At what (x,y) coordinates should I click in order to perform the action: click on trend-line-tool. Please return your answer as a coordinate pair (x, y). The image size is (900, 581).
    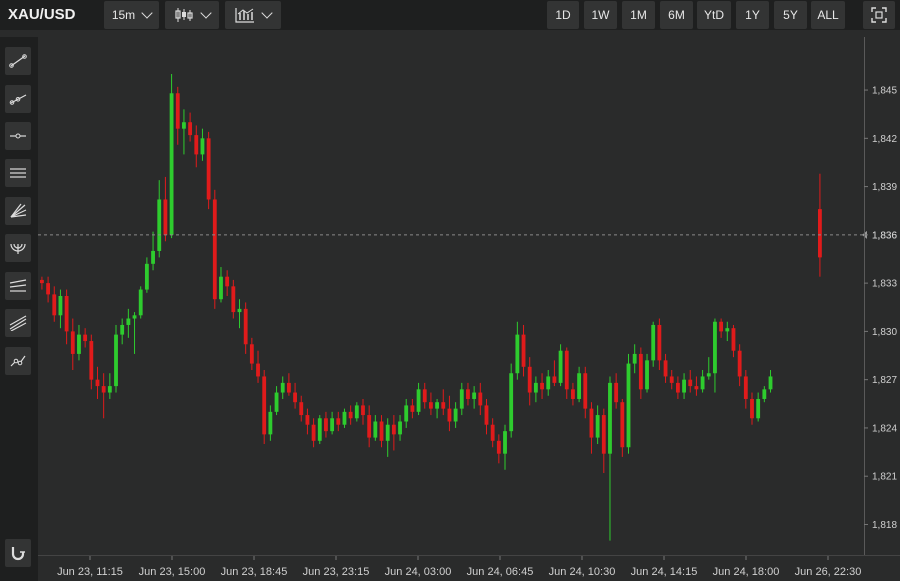
    Looking at the image, I should click on (18, 61).